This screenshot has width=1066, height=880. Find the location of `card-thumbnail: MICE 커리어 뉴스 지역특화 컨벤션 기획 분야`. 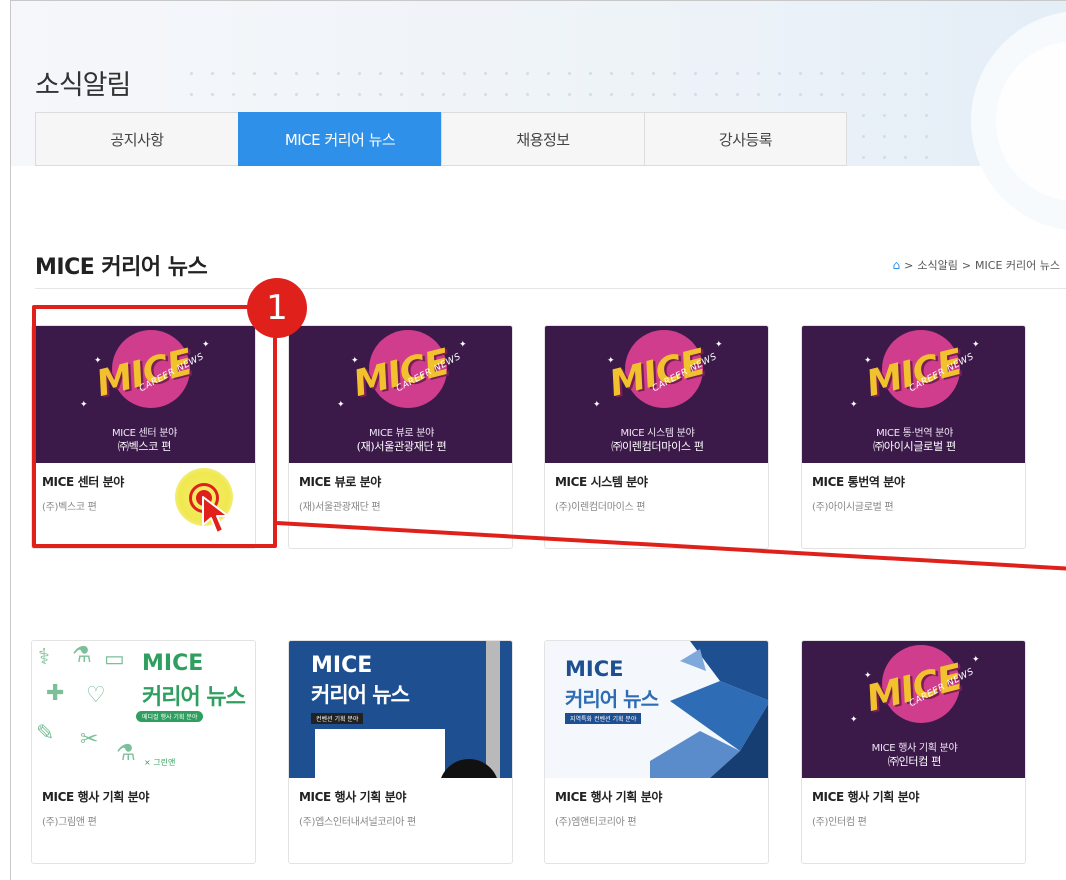

card-thumbnail: MICE 커리어 뉴스 지역특화 컨벤션 기획 분야 is located at coordinates (656, 709).